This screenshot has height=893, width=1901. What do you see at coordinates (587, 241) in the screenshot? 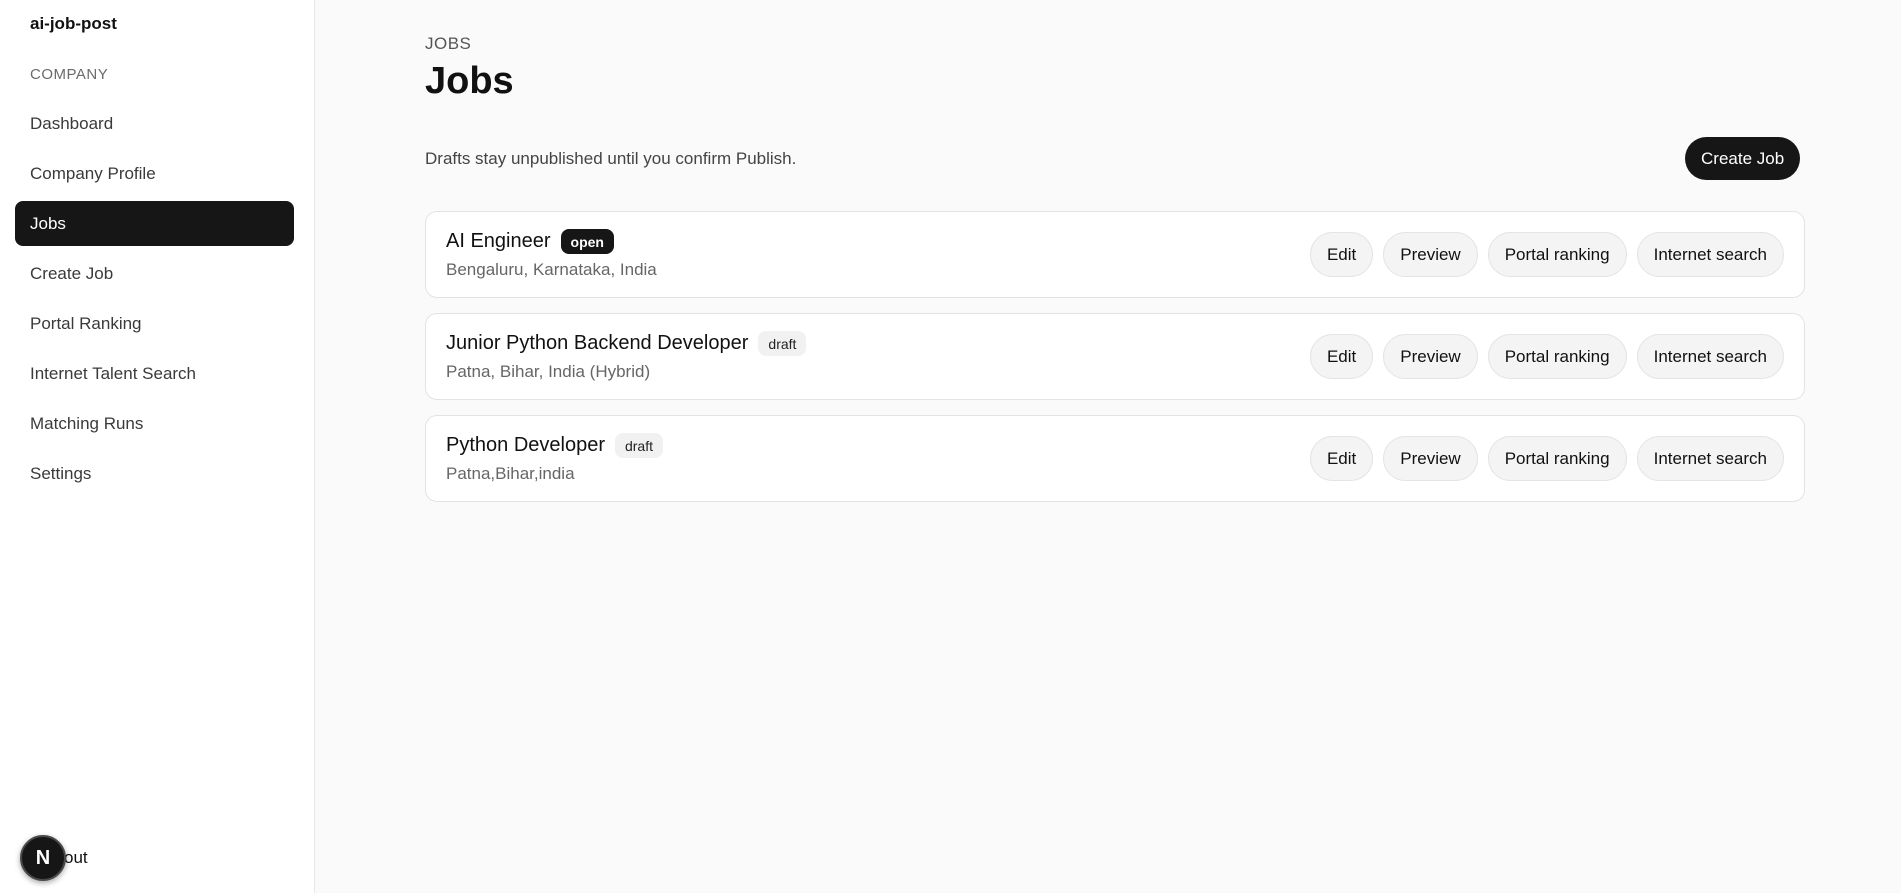
I see `status-badge: open` at bounding box center [587, 241].